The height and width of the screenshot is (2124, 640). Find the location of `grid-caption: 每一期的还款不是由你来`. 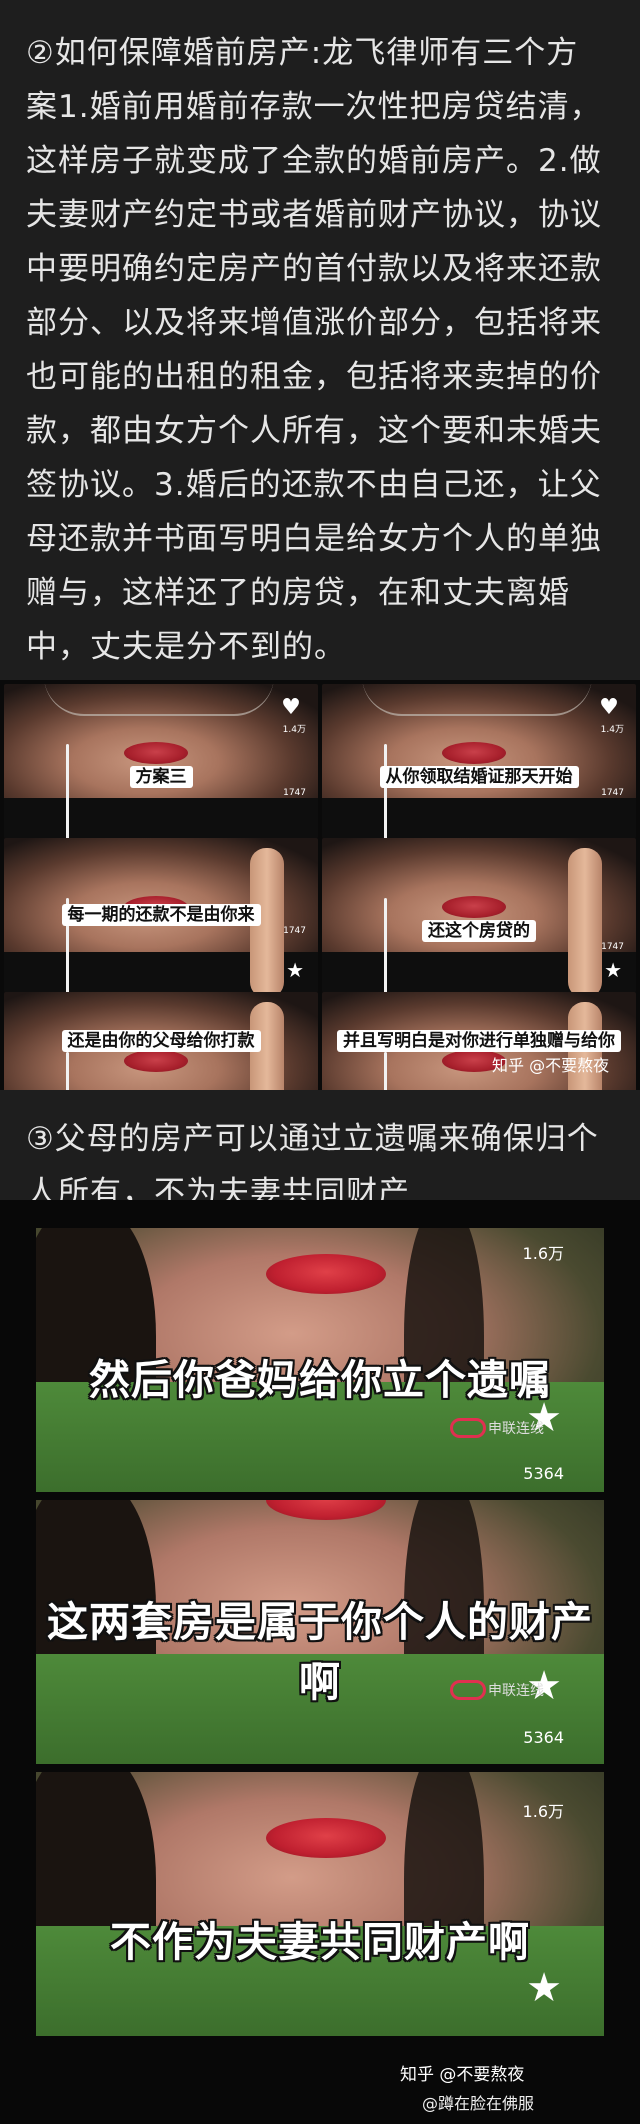

grid-caption: 每一期的还款不是由你来 is located at coordinates (161, 913).